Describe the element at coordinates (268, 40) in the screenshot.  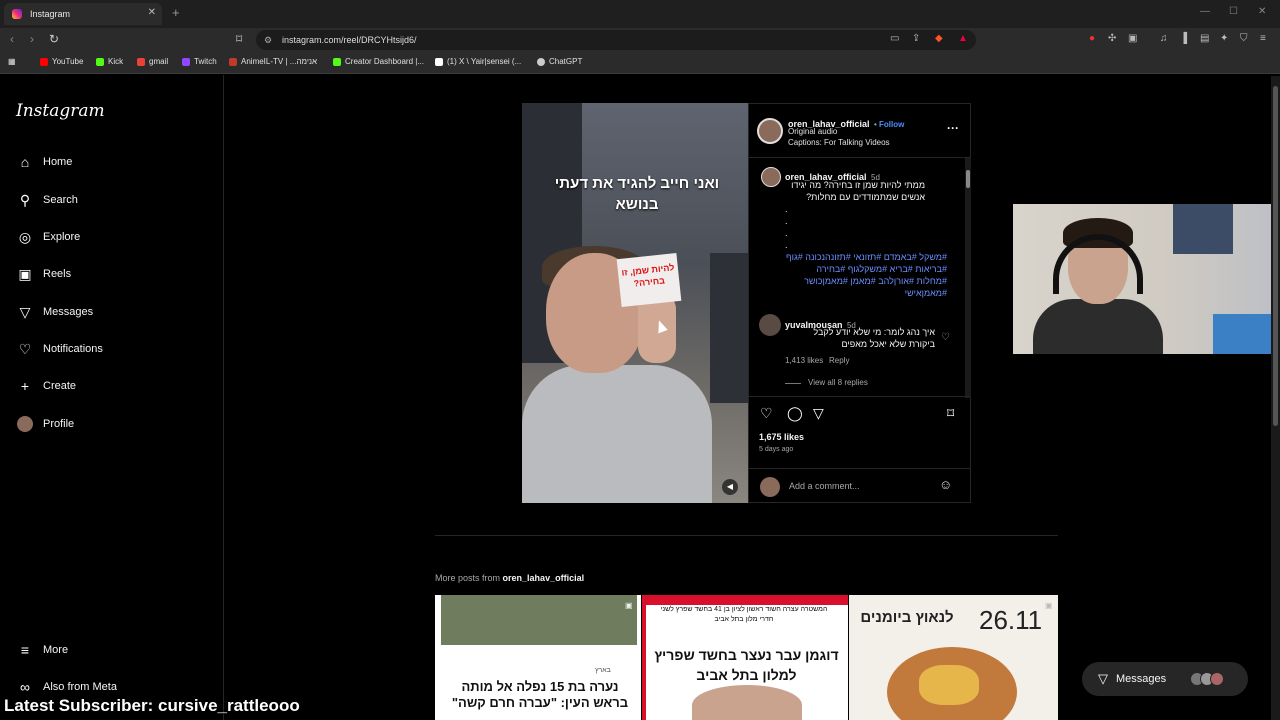
I see `site-info-icon: ⚙` at that location.